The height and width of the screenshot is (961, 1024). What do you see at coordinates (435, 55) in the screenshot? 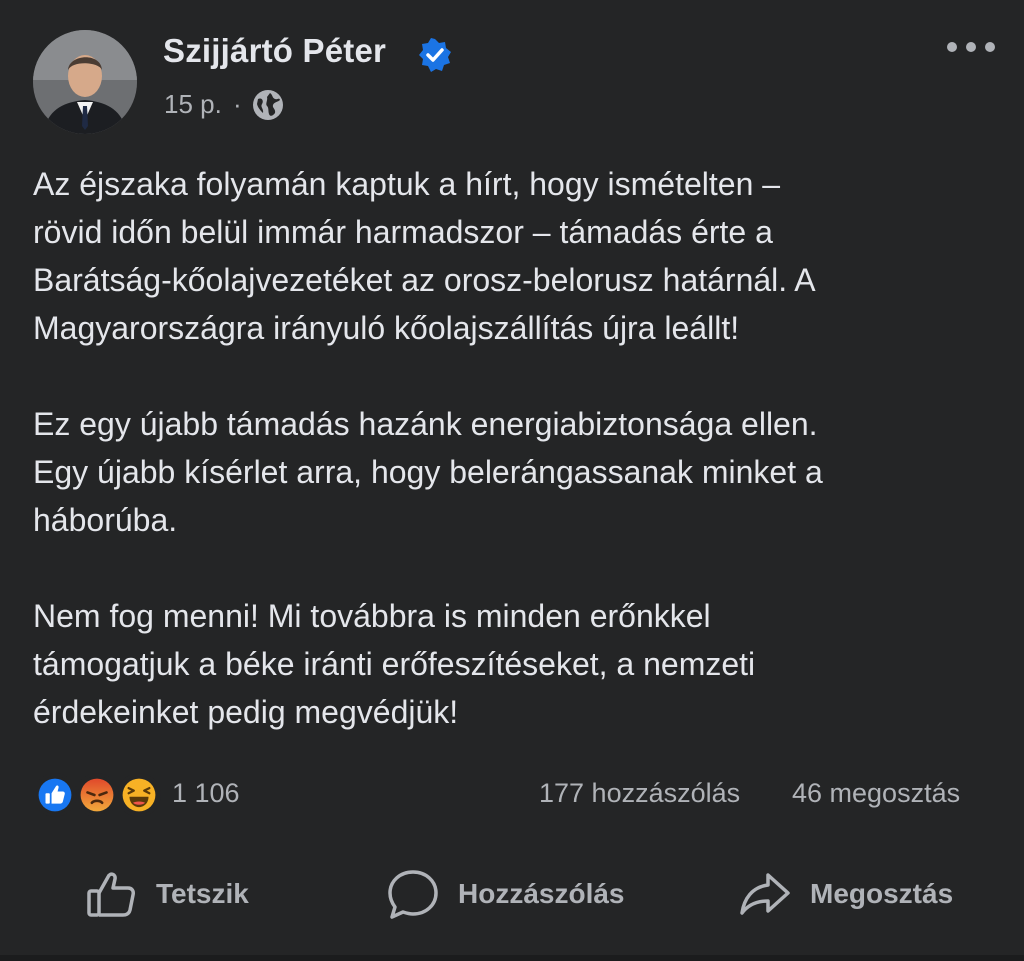
I see `verified-badge-icon` at bounding box center [435, 55].